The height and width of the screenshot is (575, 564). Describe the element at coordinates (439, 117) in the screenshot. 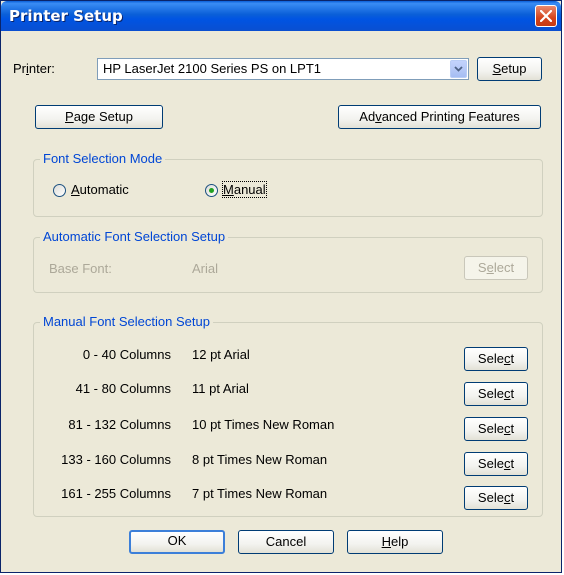

I see `advanced-printing-features-button: Advanced Printing Features` at that location.